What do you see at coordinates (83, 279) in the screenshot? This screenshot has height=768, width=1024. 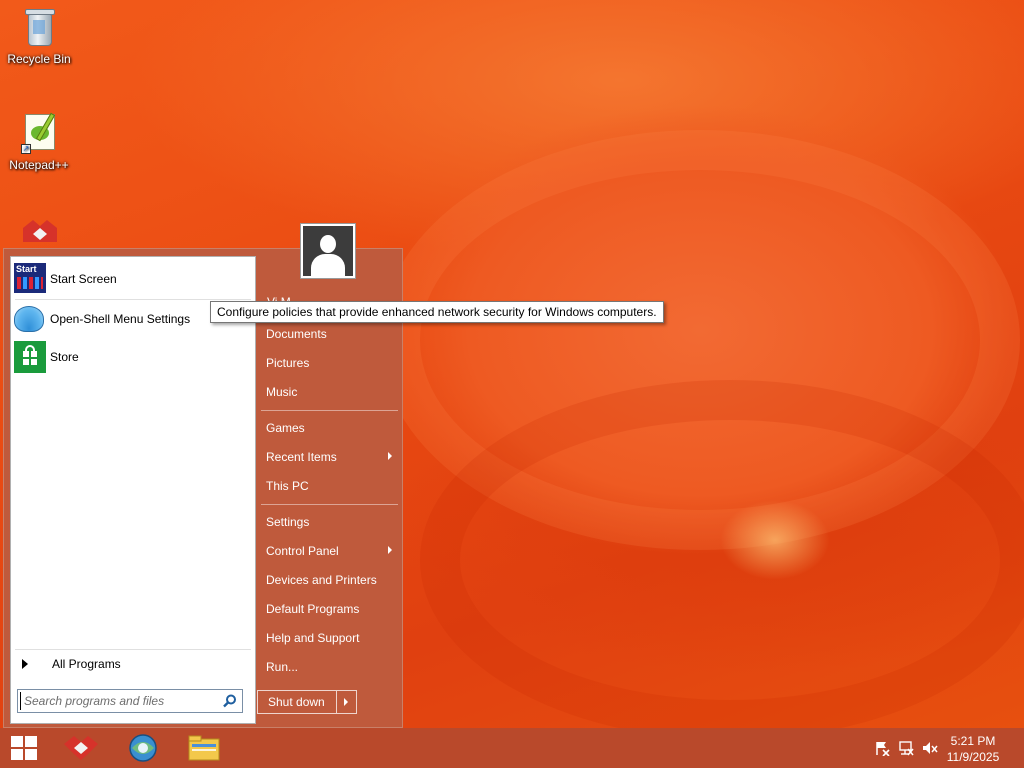 I see `pinned-item-label: Start Screen` at bounding box center [83, 279].